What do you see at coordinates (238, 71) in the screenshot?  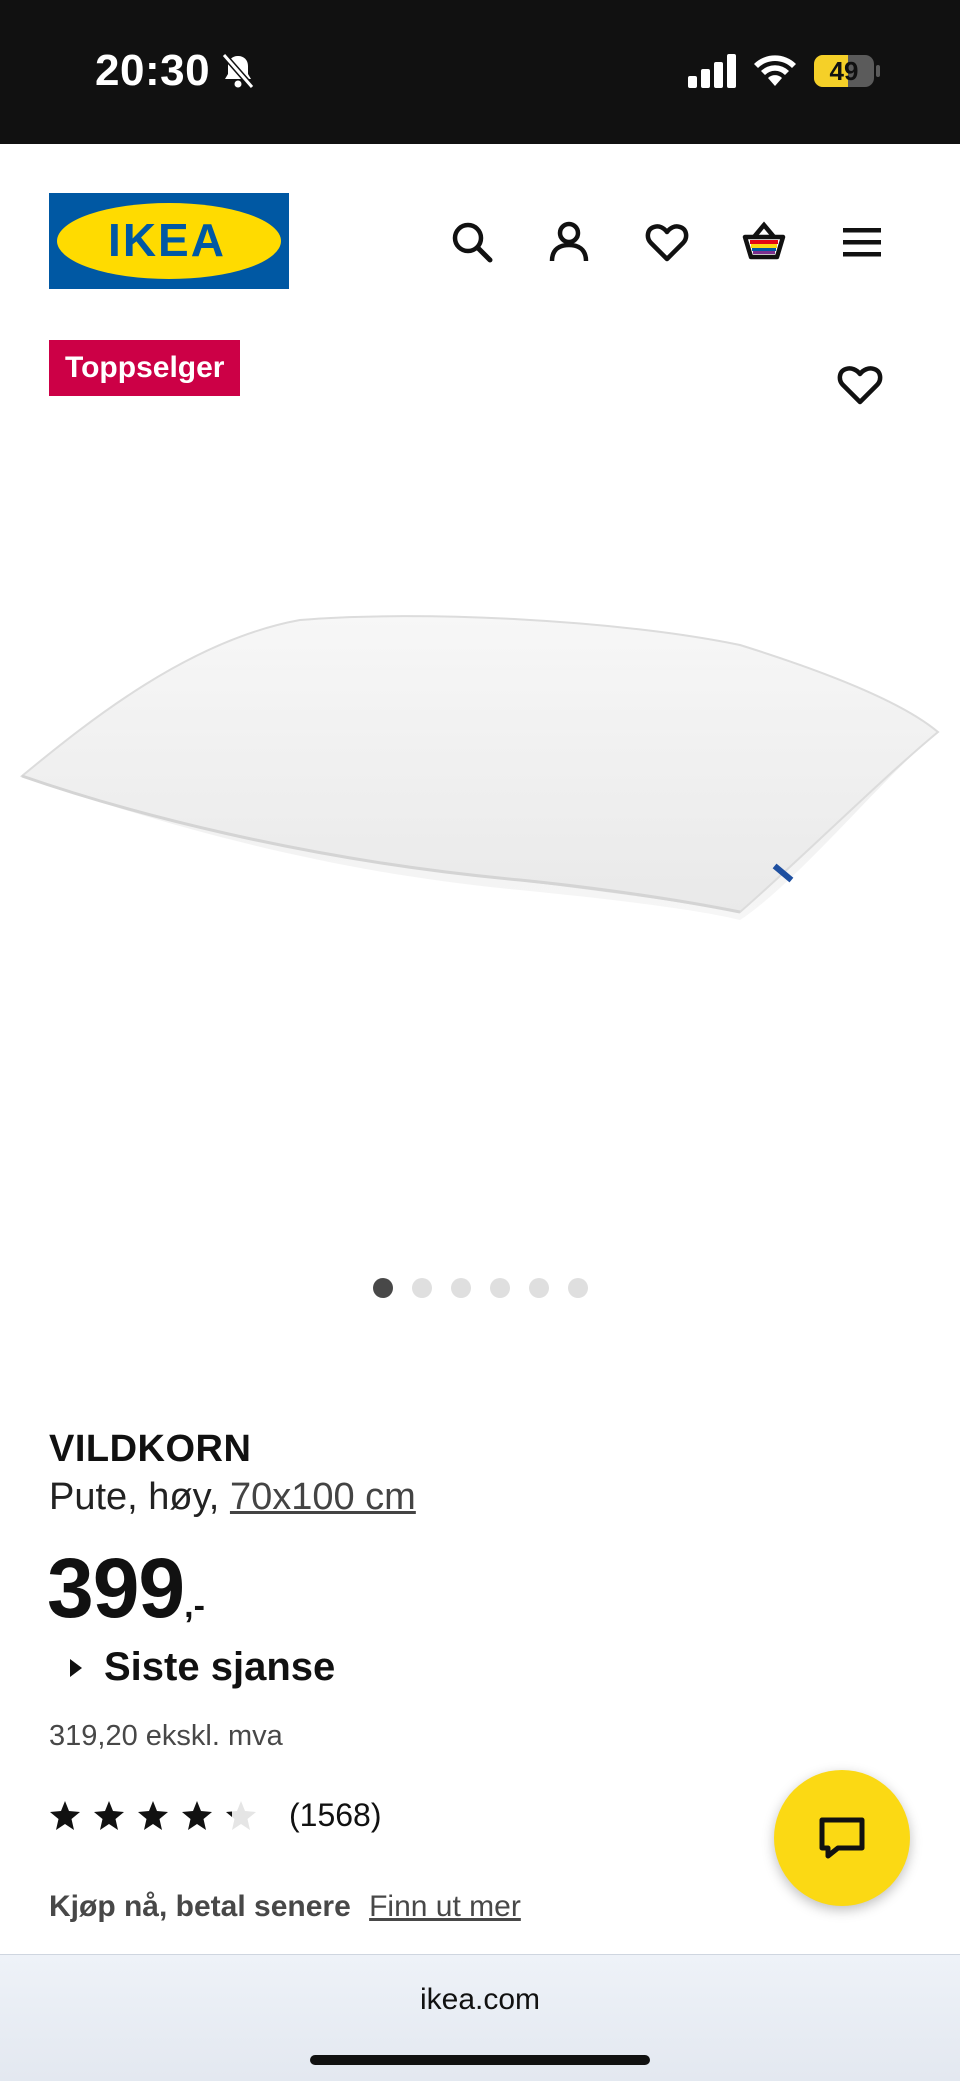 I see `bell-slash-icon` at bounding box center [238, 71].